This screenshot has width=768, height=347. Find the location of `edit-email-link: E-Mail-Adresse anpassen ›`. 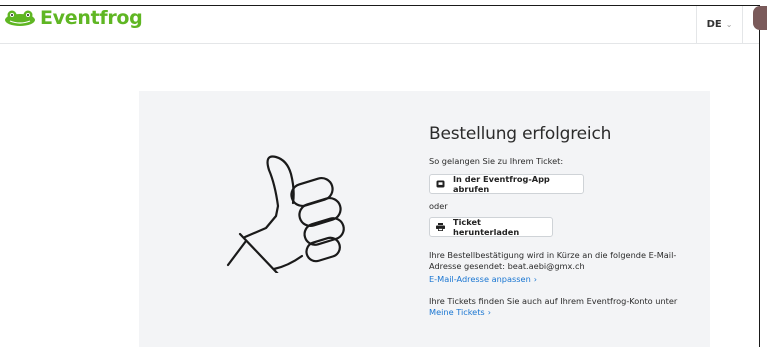

edit-email-link: E-Mail-Adresse anpassen › is located at coordinates (483, 279).